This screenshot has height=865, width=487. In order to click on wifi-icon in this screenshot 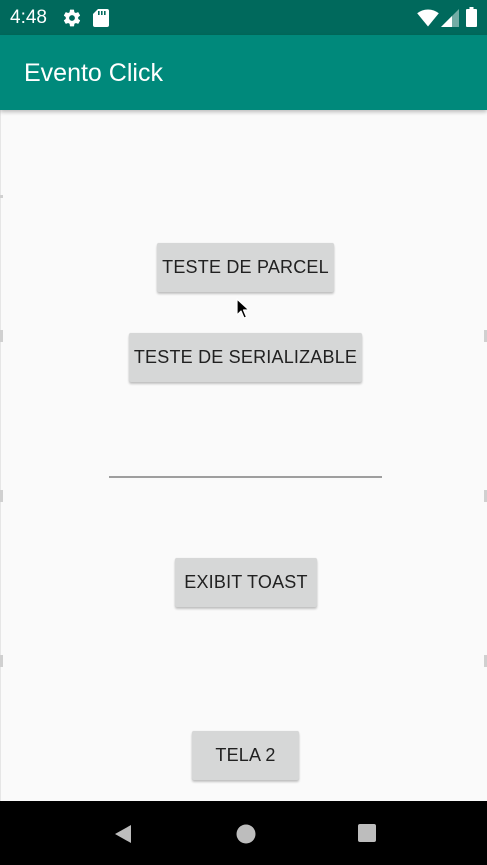, I will do `click(428, 18)`.